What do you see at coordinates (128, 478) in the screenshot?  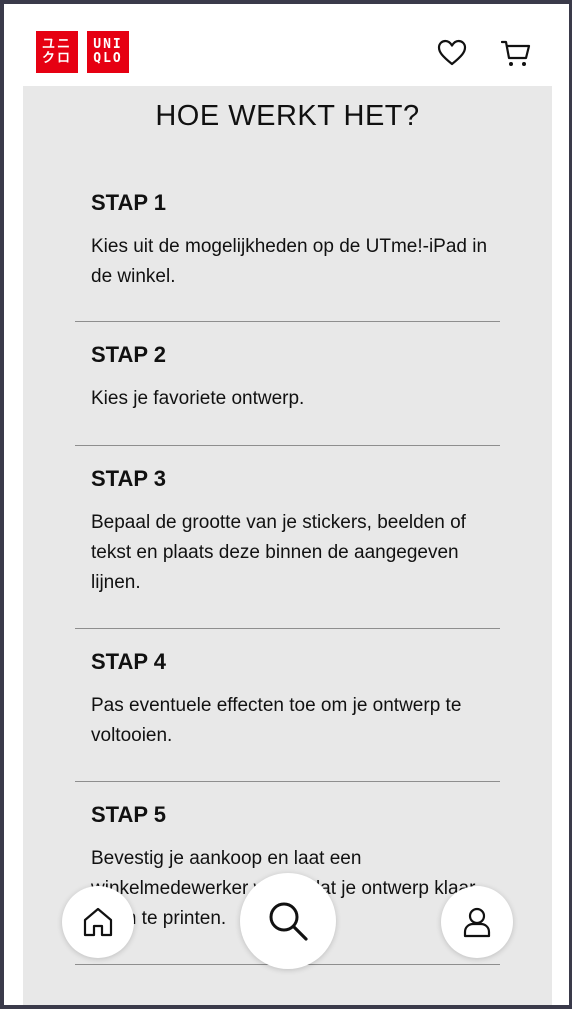 I see `step-title: STAP 3` at bounding box center [128, 478].